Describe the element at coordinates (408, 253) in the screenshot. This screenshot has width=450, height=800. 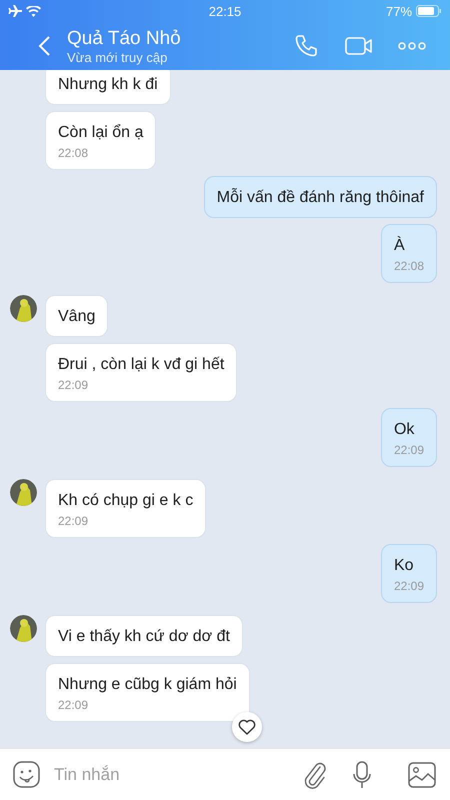
I see `message-bubble: À 22:08` at that location.